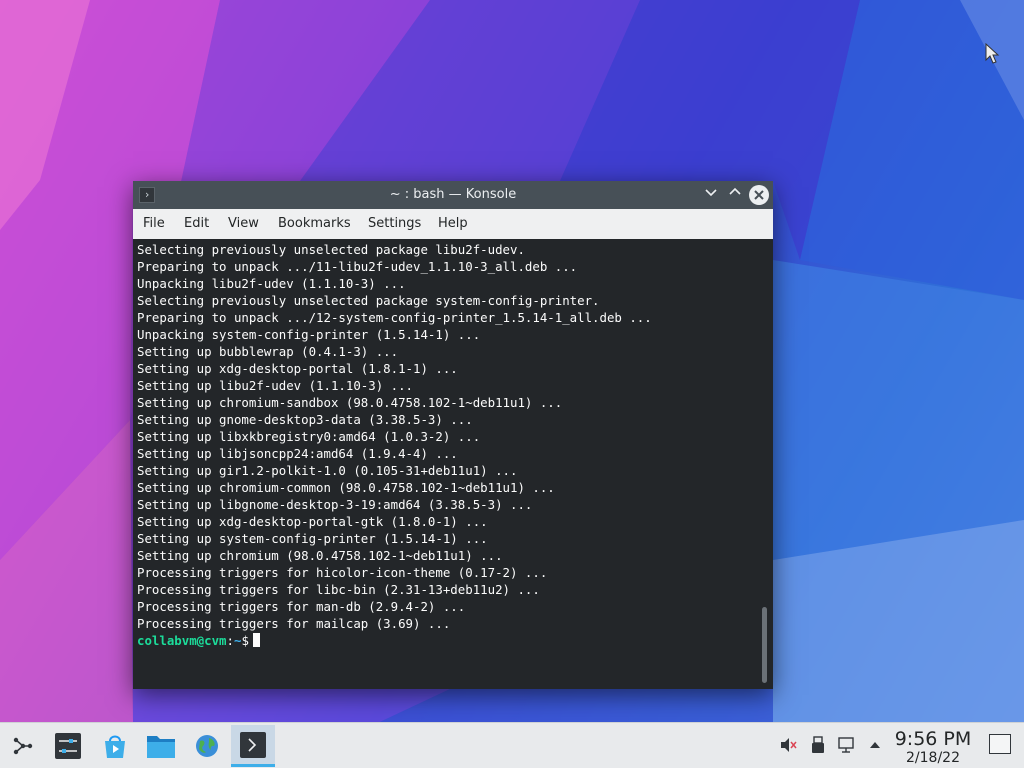  I want to click on terminal-icon, so click(253, 745).